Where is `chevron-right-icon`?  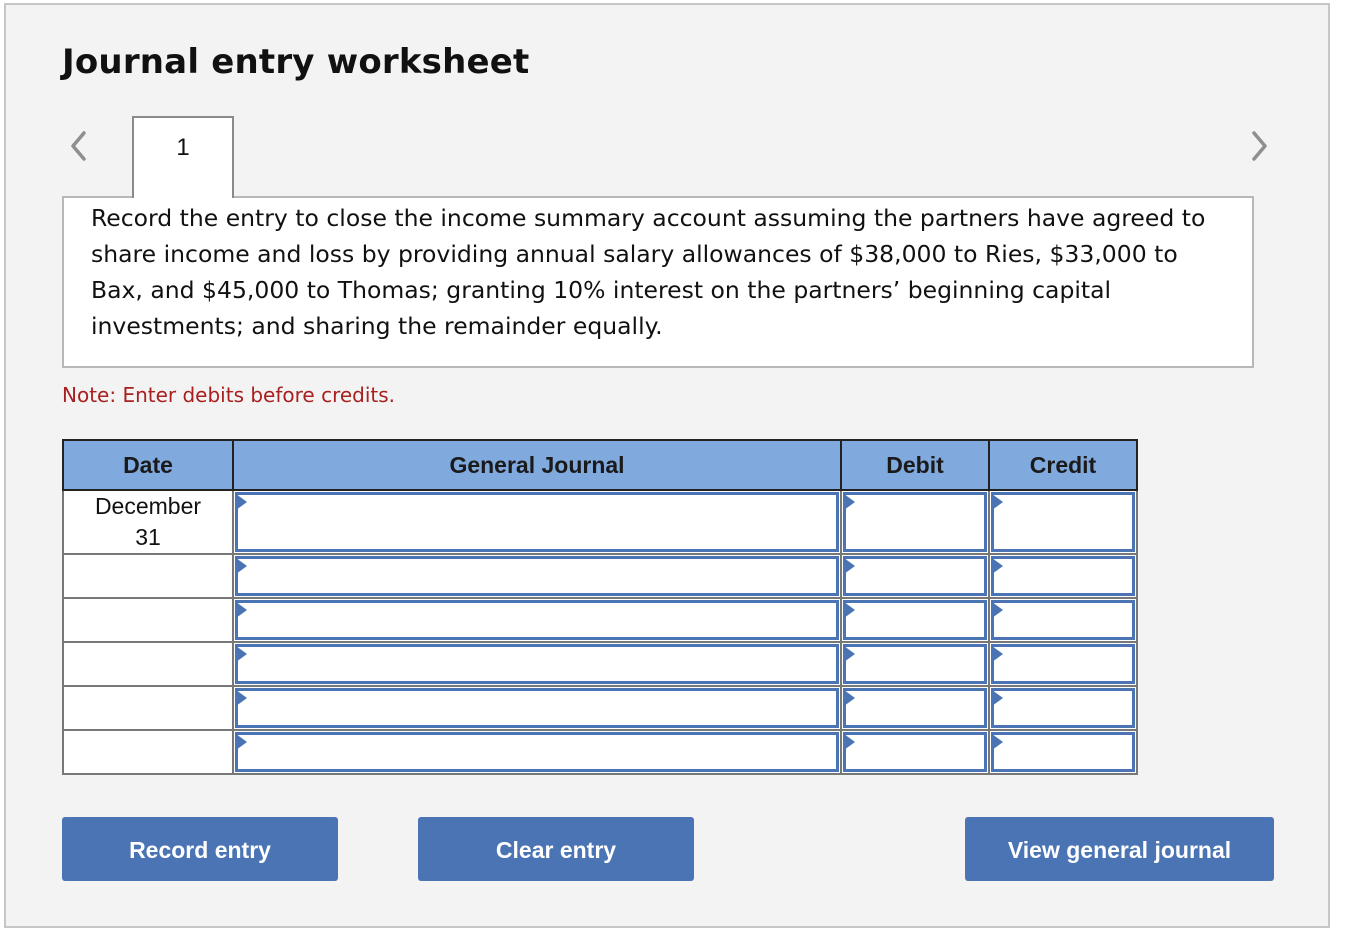
chevron-right-icon is located at coordinates (1259, 146).